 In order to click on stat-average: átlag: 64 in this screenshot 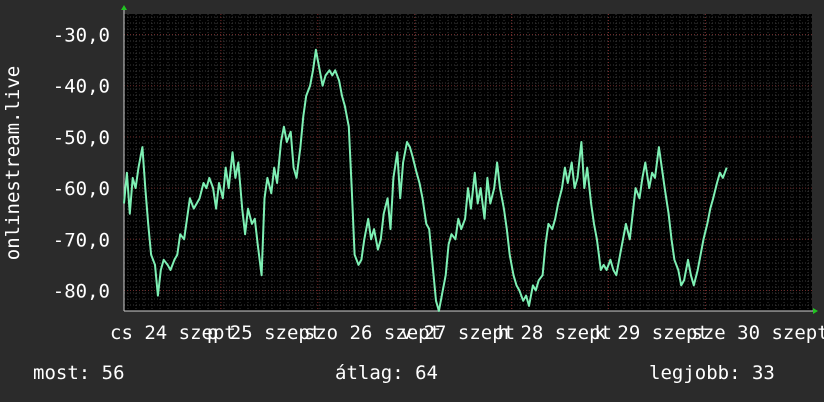, I will do `click(386, 373)`.